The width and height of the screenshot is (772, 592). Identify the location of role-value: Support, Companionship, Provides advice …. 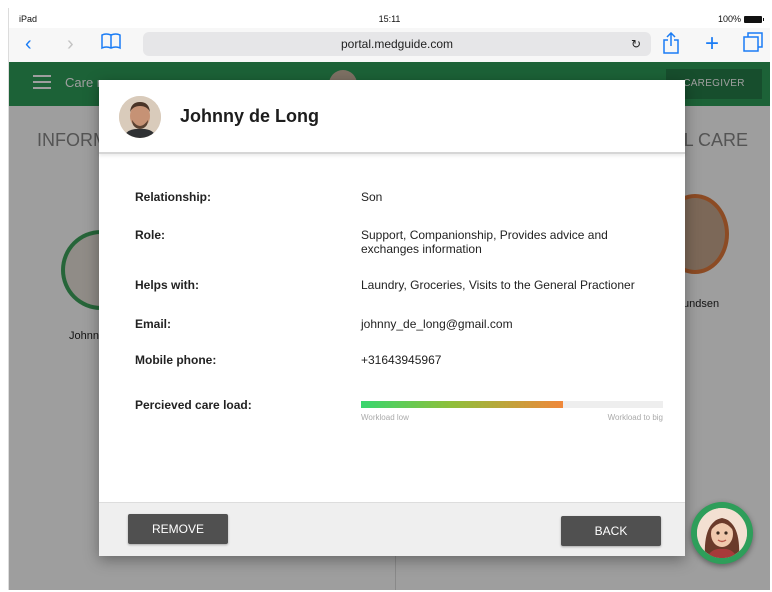
(484, 242).